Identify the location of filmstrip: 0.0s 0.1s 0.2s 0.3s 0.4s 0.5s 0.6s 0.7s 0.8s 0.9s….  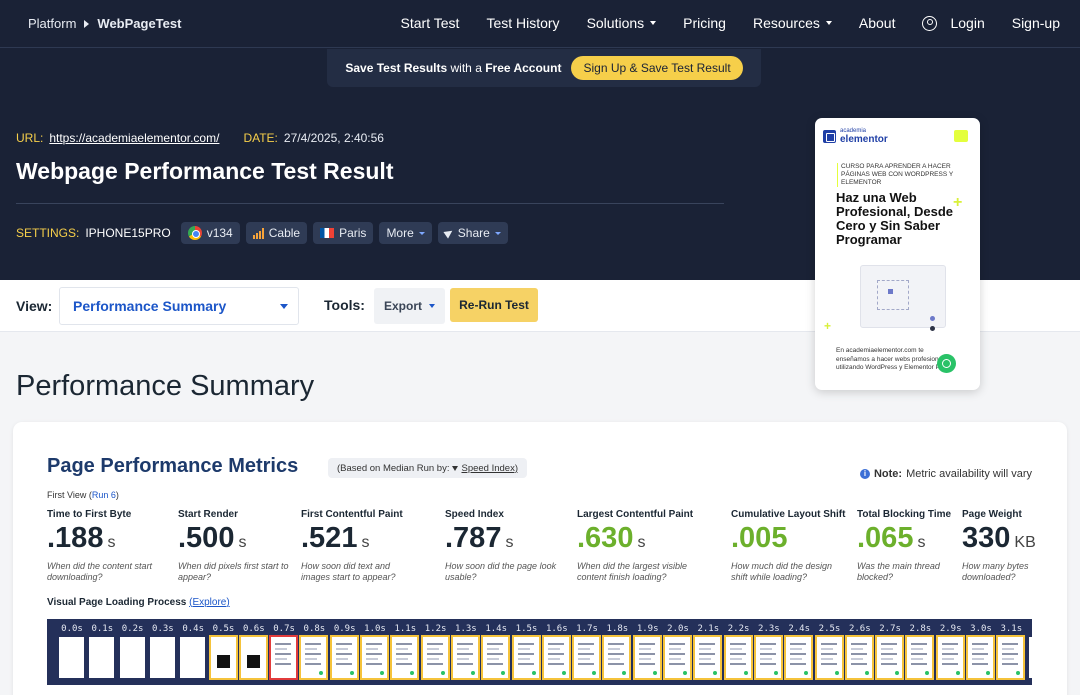
(539, 652).